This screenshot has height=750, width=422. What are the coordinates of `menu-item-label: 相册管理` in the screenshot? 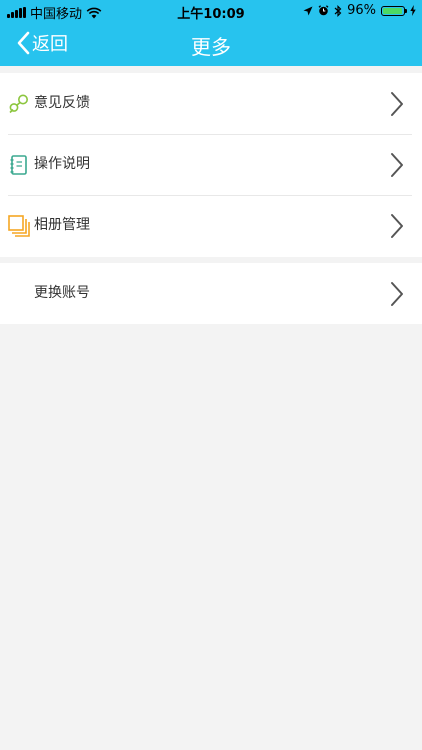 It's located at (62, 225).